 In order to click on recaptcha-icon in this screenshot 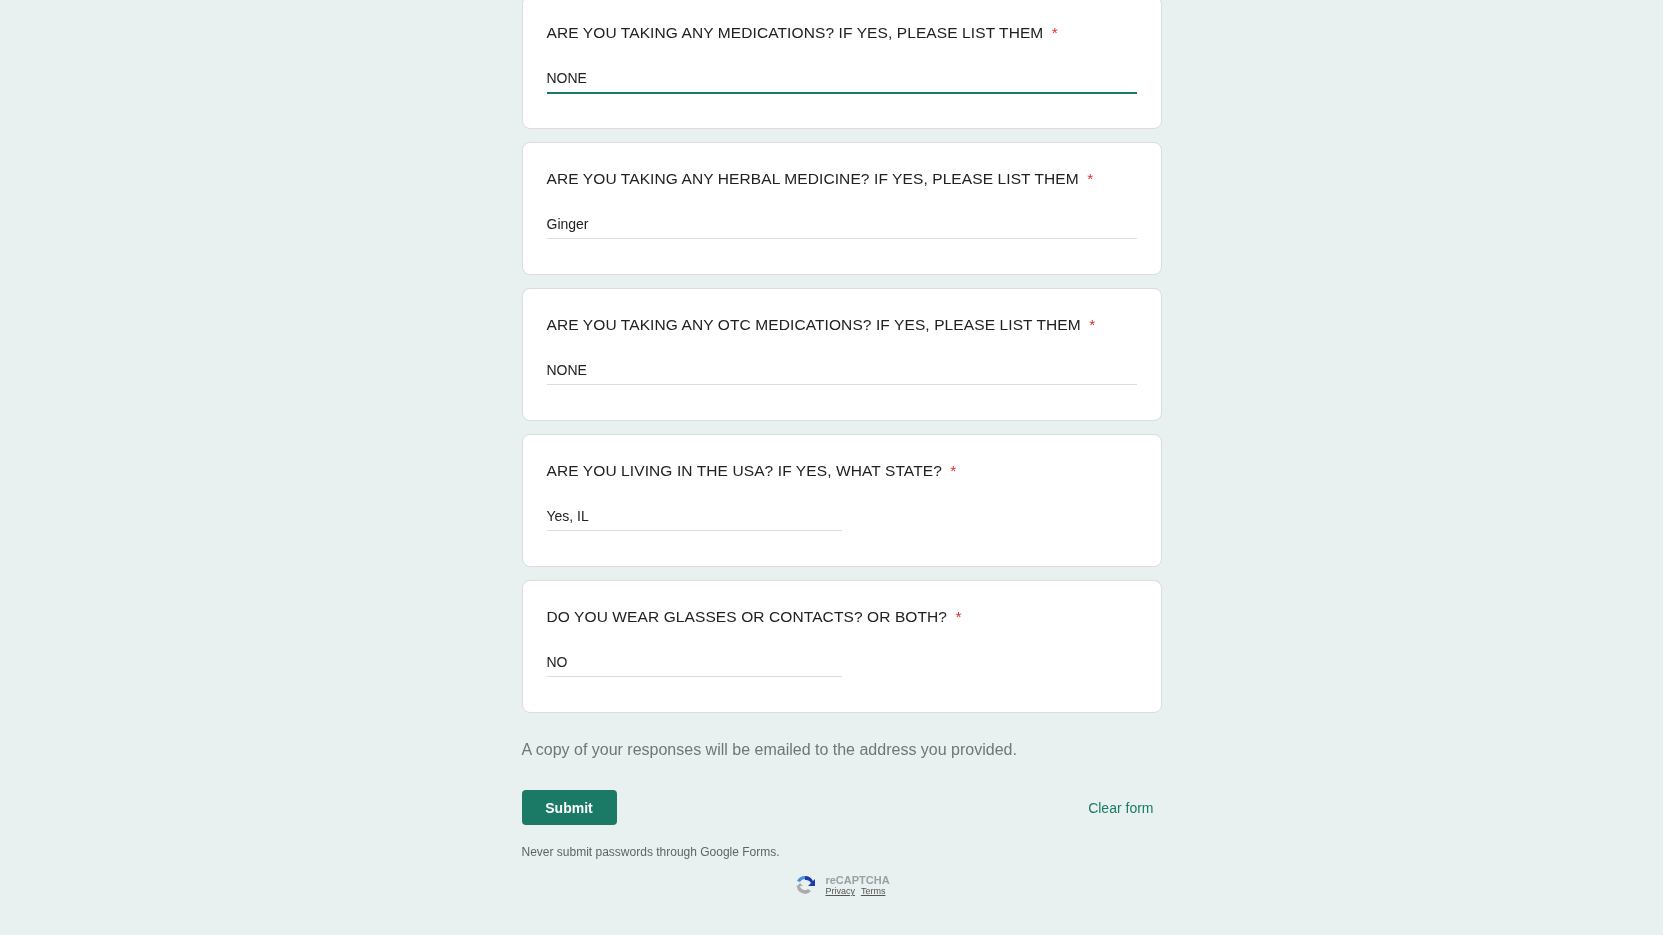, I will do `click(805, 885)`.